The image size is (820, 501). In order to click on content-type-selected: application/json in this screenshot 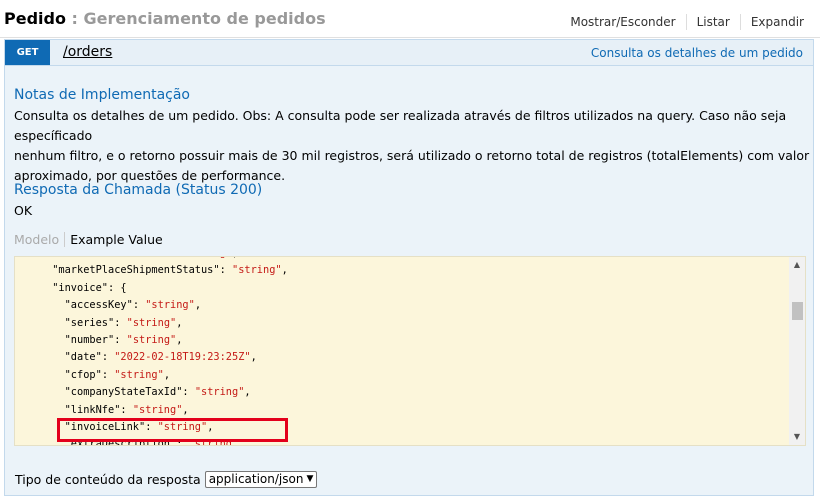, I will do `click(256, 479)`.